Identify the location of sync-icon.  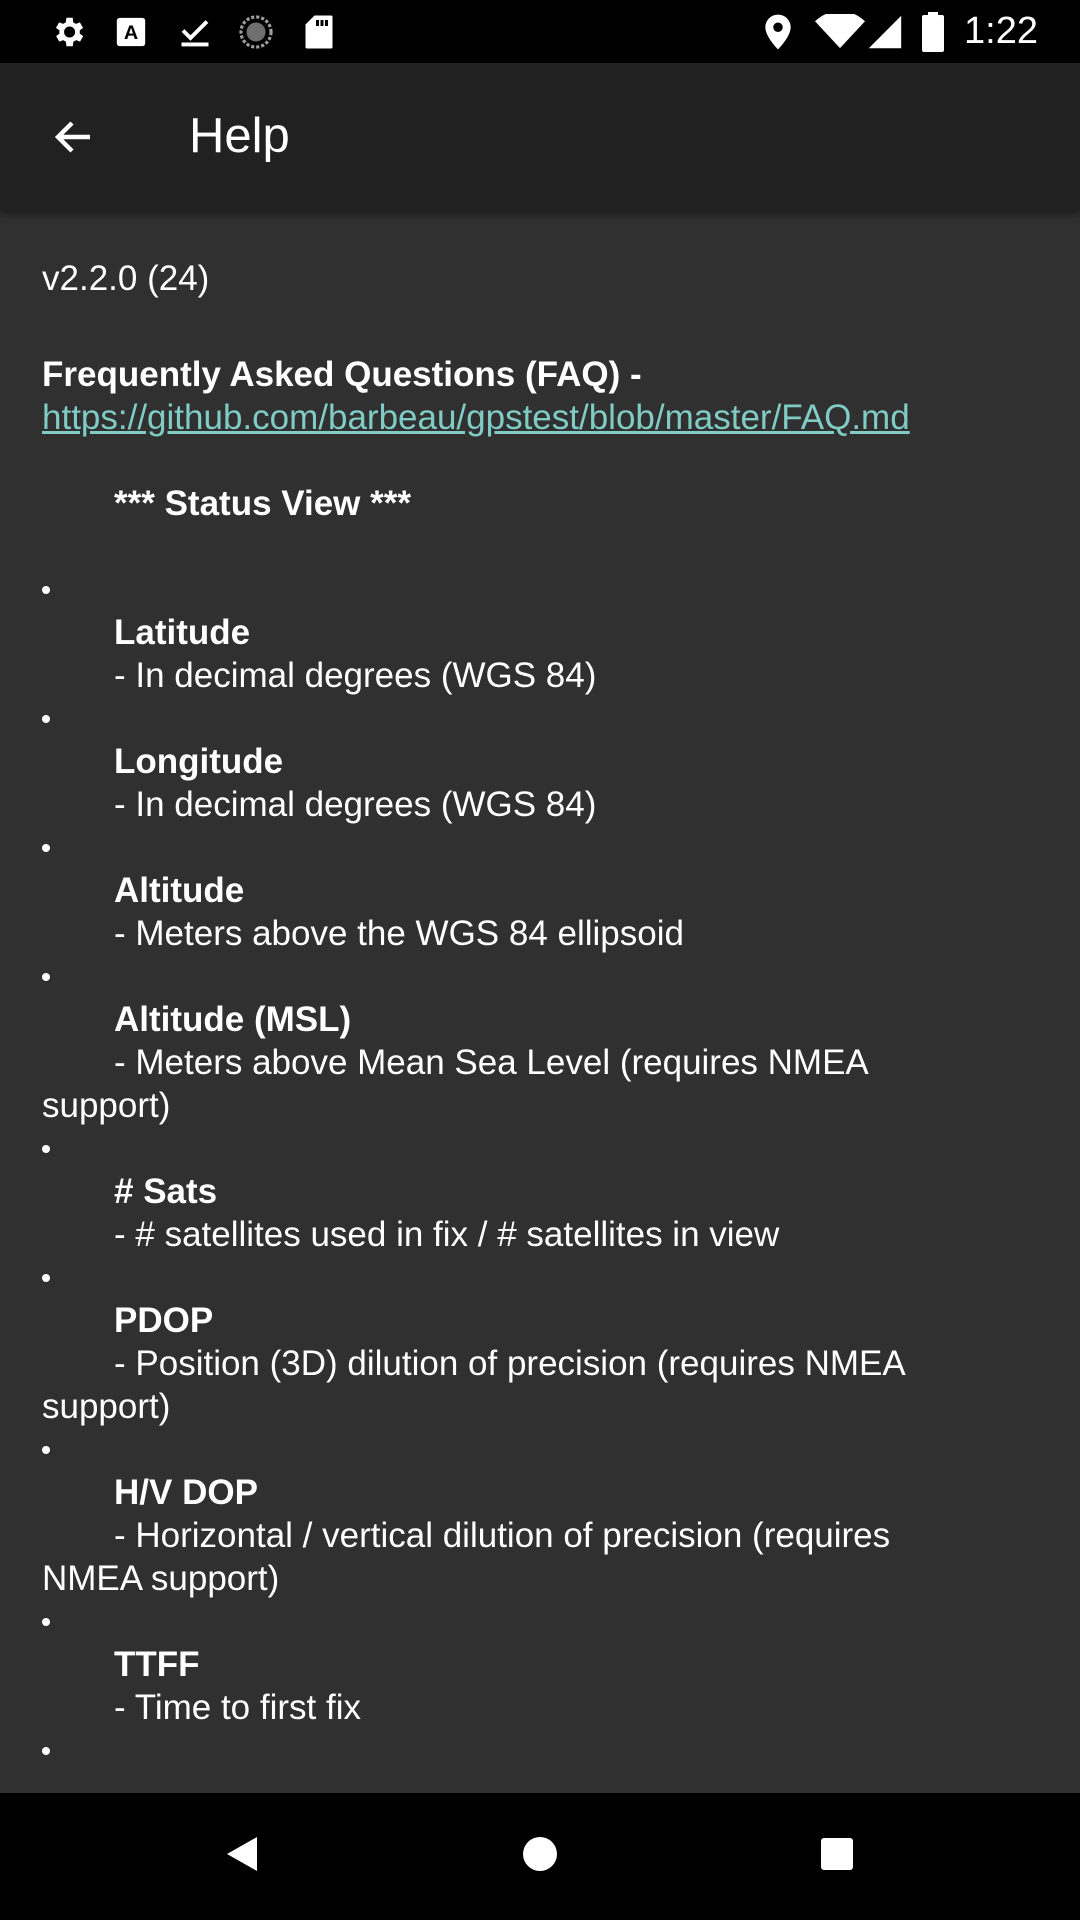
(256, 31).